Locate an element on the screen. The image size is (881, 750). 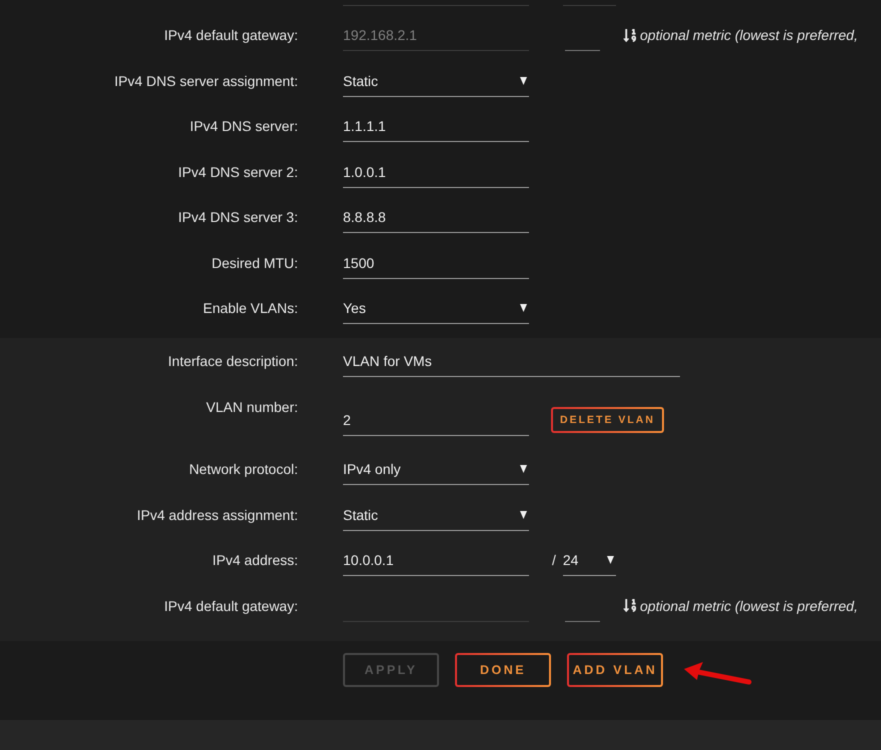
field-label: IPv4 address: is located at coordinates (254, 560).